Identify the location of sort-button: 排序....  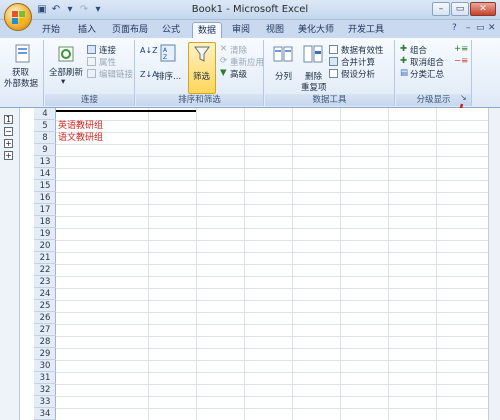
(168, 76).